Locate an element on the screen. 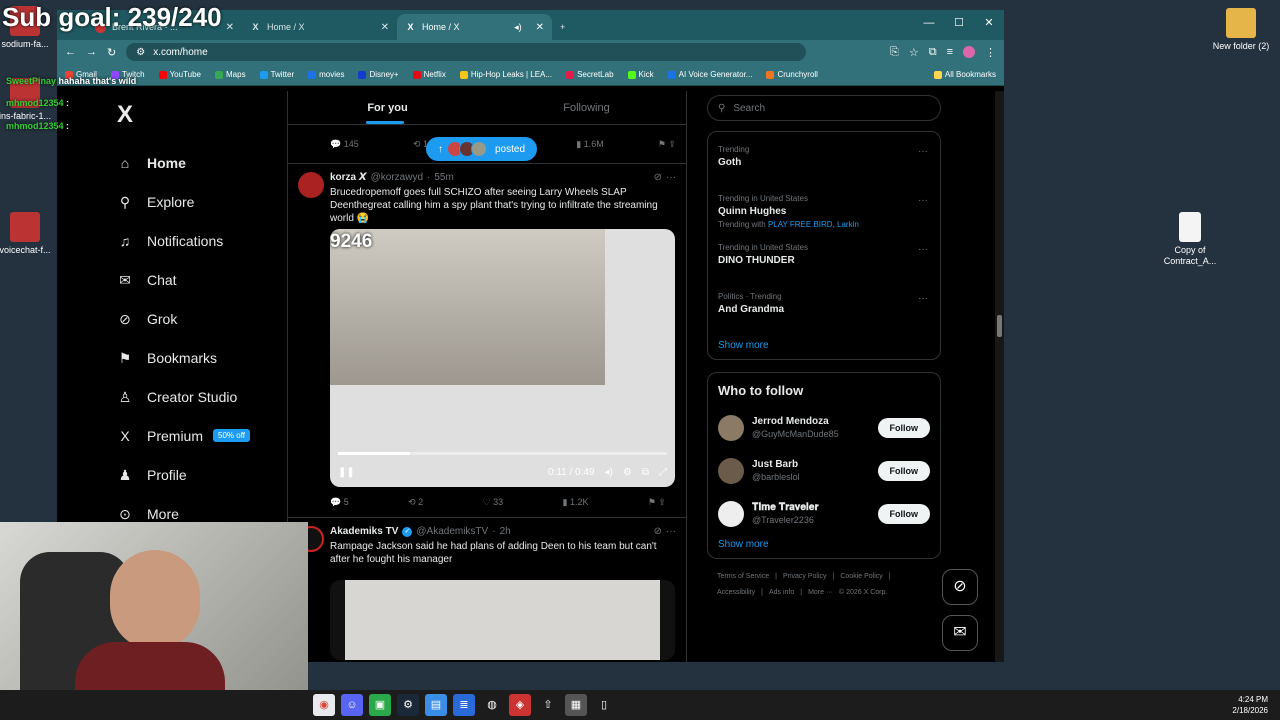  x-logo: X is located at coordinates (201, 115).